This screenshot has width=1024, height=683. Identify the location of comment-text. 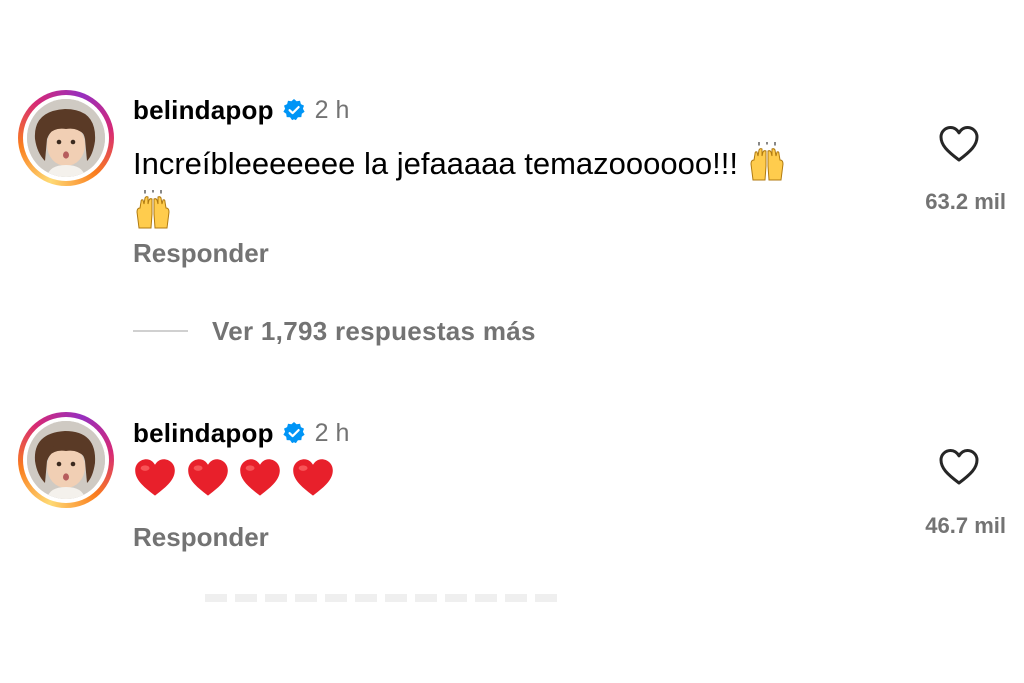
(513, 480).